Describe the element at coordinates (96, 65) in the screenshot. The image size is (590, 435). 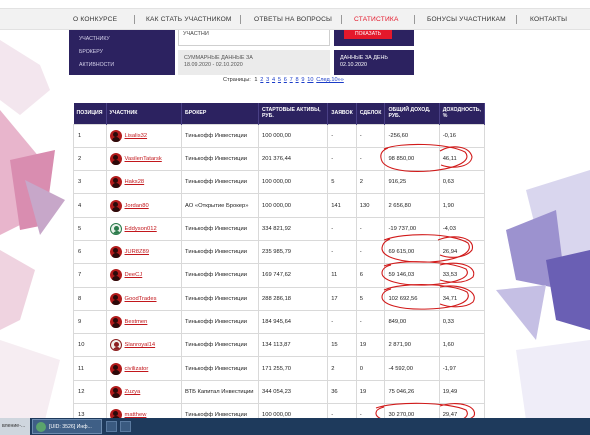
I see `sidebar-item-activity: АКТИВНОСТИ` at that location.